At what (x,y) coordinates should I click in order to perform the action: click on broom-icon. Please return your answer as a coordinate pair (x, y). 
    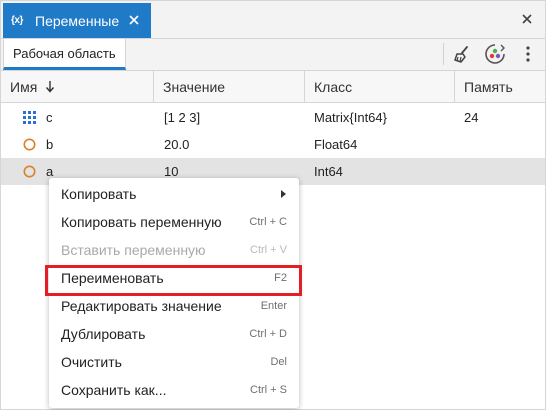
    Looking at the image, I should click on (462, 54).